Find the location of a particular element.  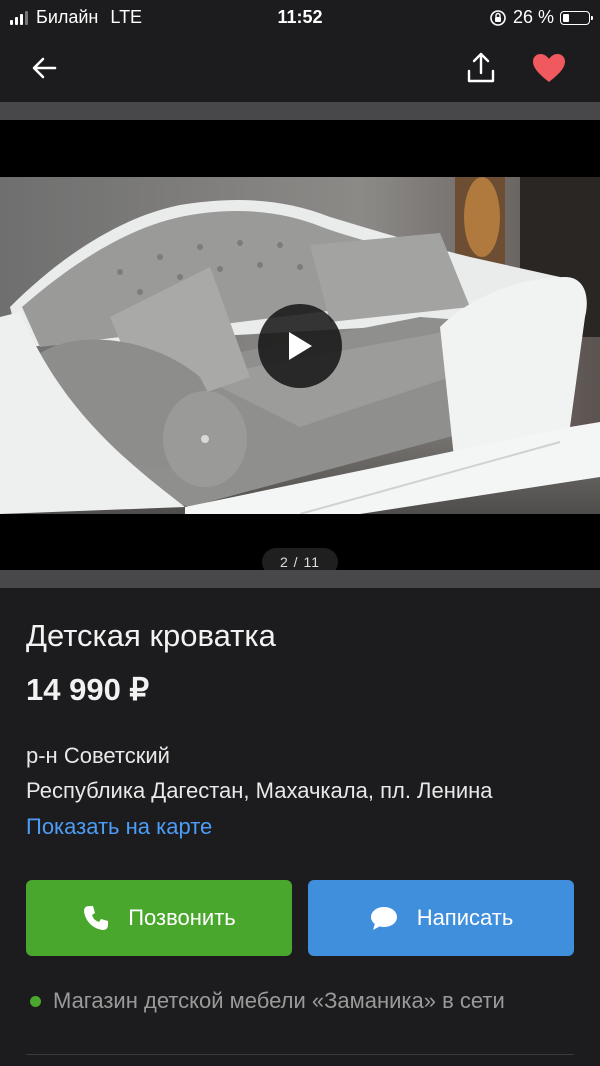

gallery-bottom-strip is located at coordinates (300, 579).